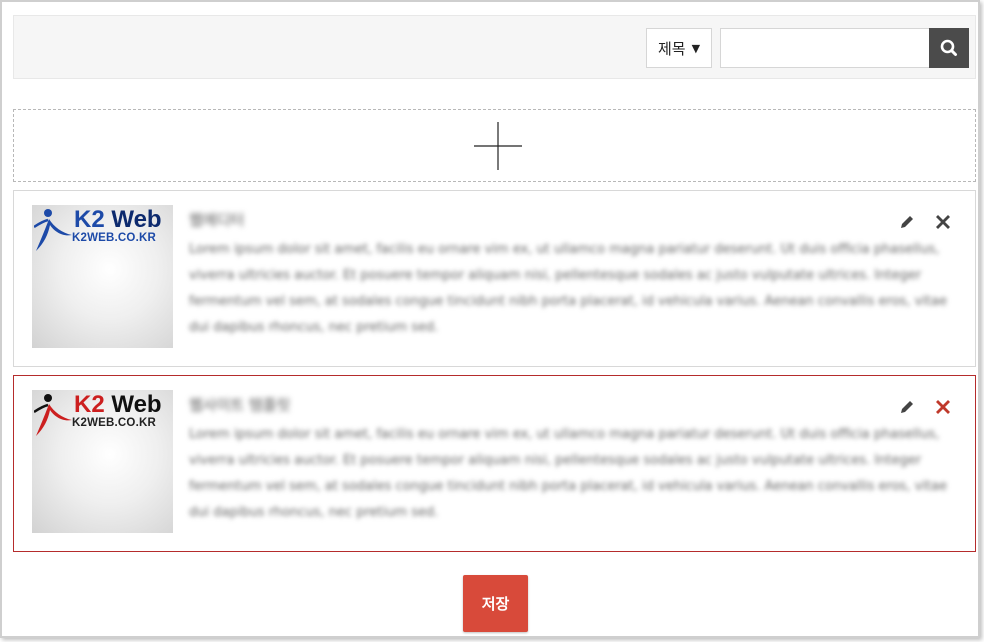  What do you see at coordinates (671, 48) in the screenshot?
I see `search-field-select-label: 제목` at bounding box center [671, 48].